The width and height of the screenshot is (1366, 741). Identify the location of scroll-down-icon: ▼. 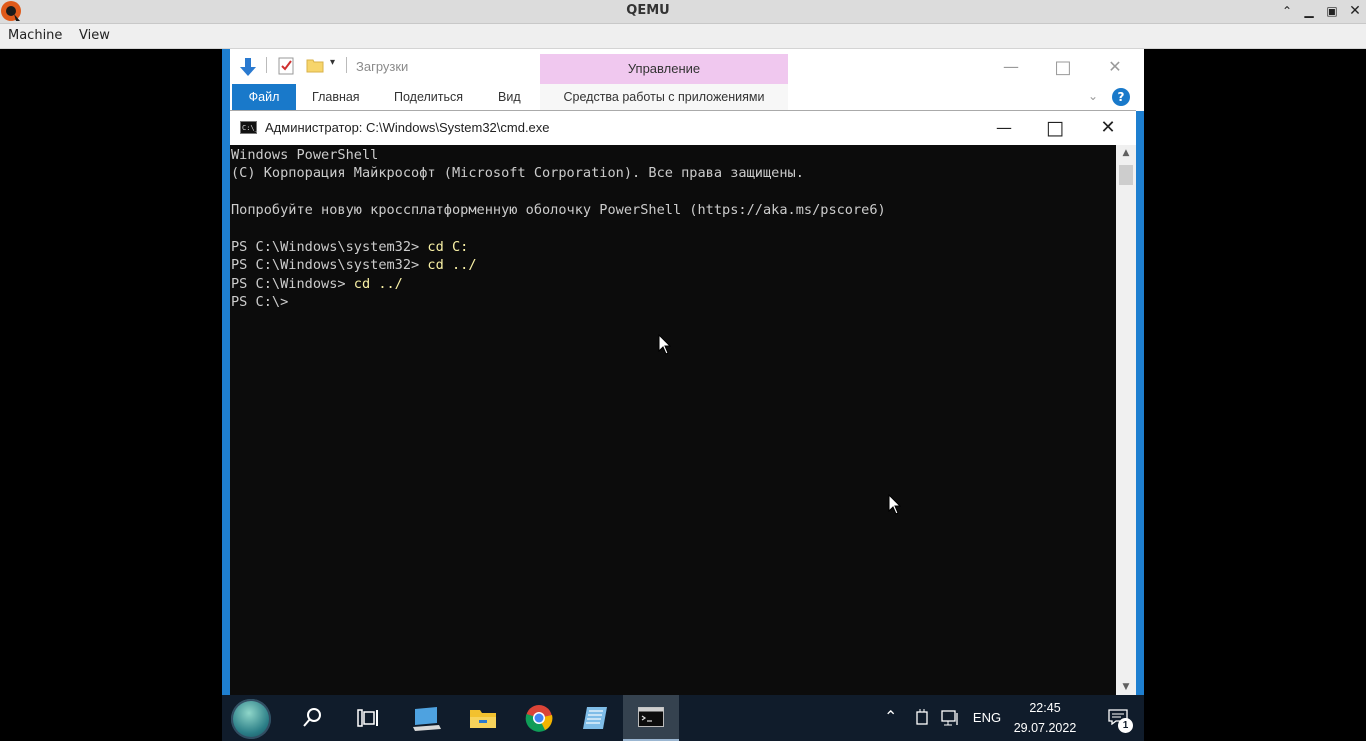
(1126, 687).